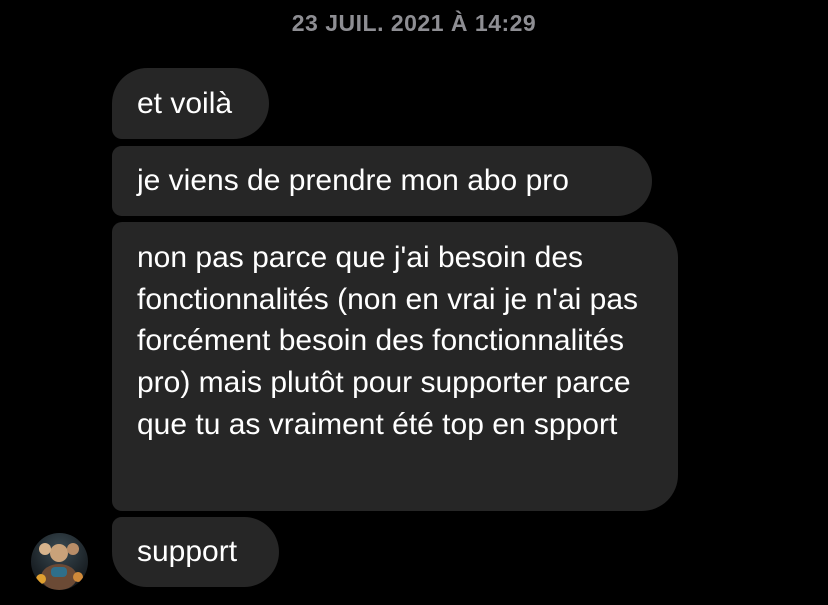 The width and height of the screenshot is (828, 605). I want to click on profile-photo-avatar-icon, so click(59, 566).